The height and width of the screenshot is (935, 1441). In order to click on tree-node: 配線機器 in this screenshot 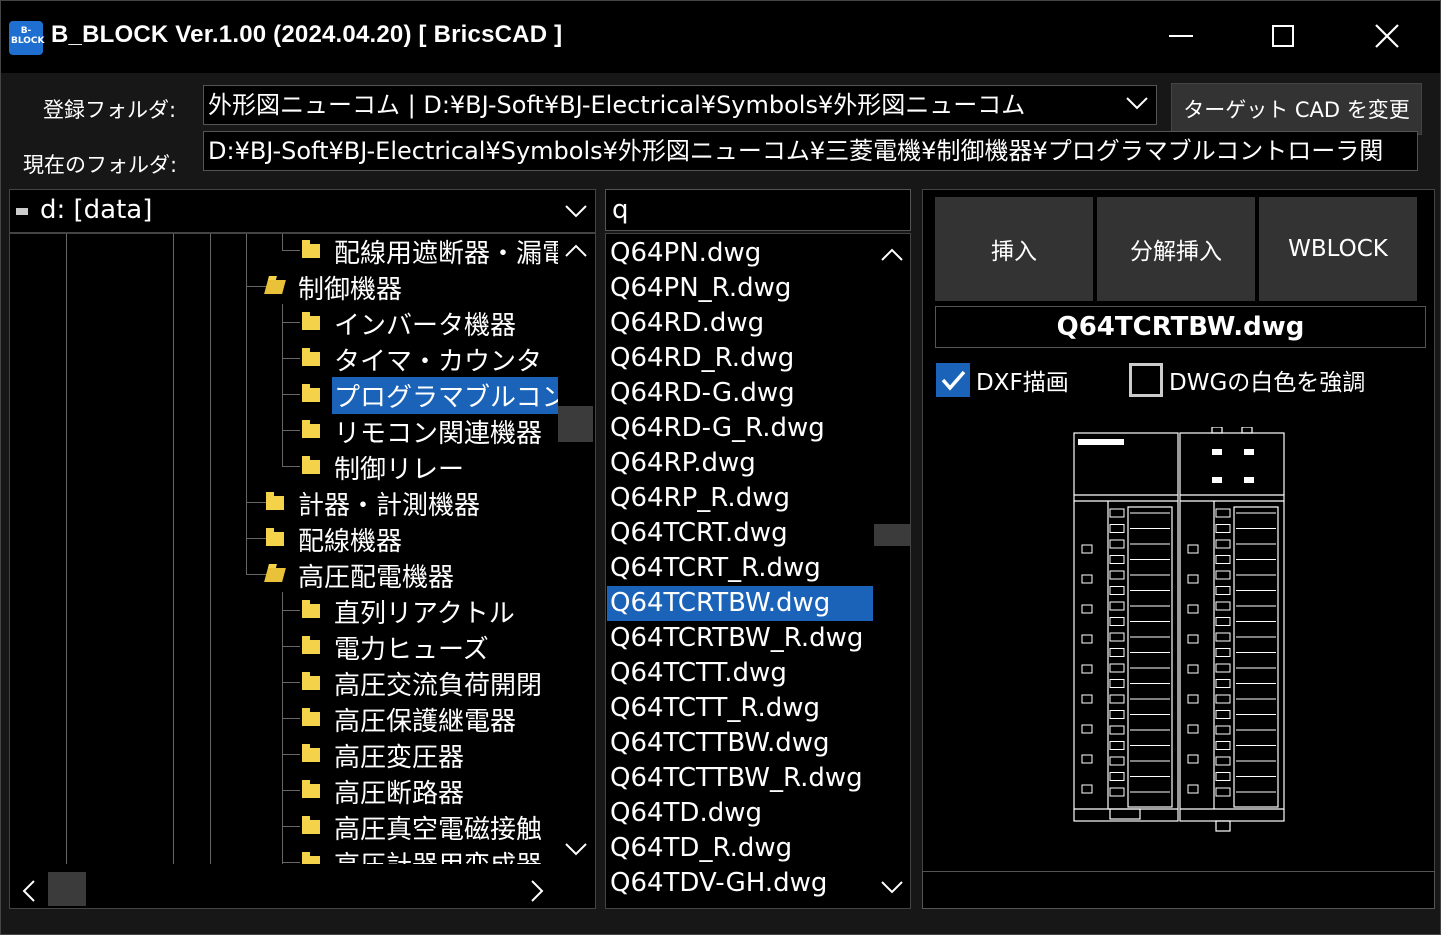, I will do `click(335, 539)`.